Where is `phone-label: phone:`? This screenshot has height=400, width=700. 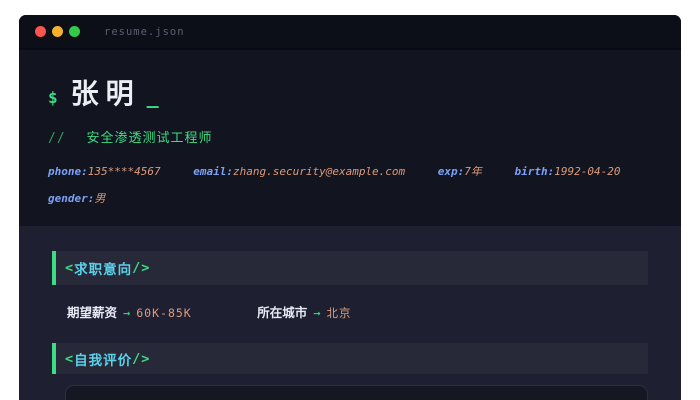
phone-label: phone: is located at coordinates (68, 171).